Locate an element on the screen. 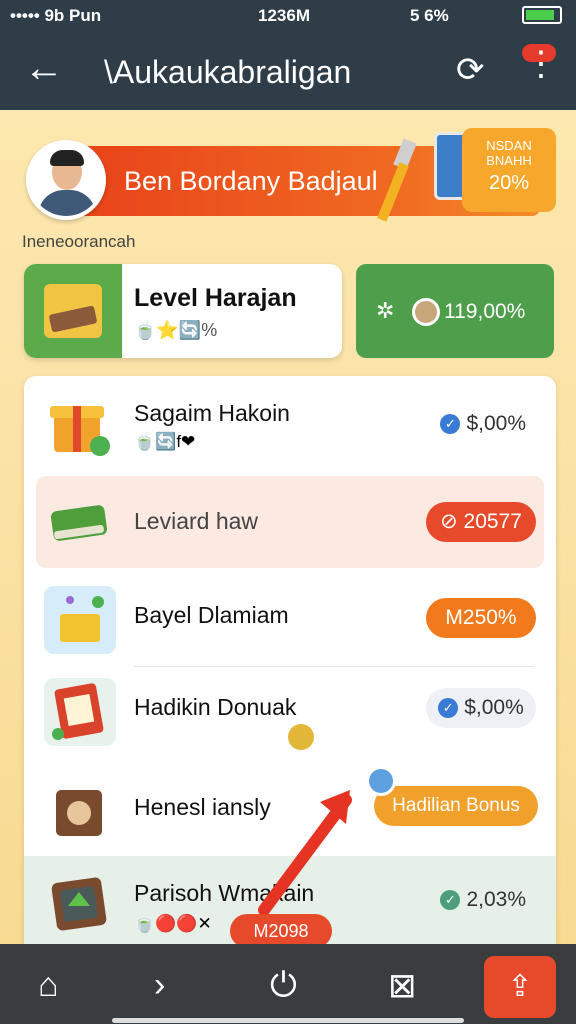  floating-value-pill: M2098 is located at coordinates (281, 931).